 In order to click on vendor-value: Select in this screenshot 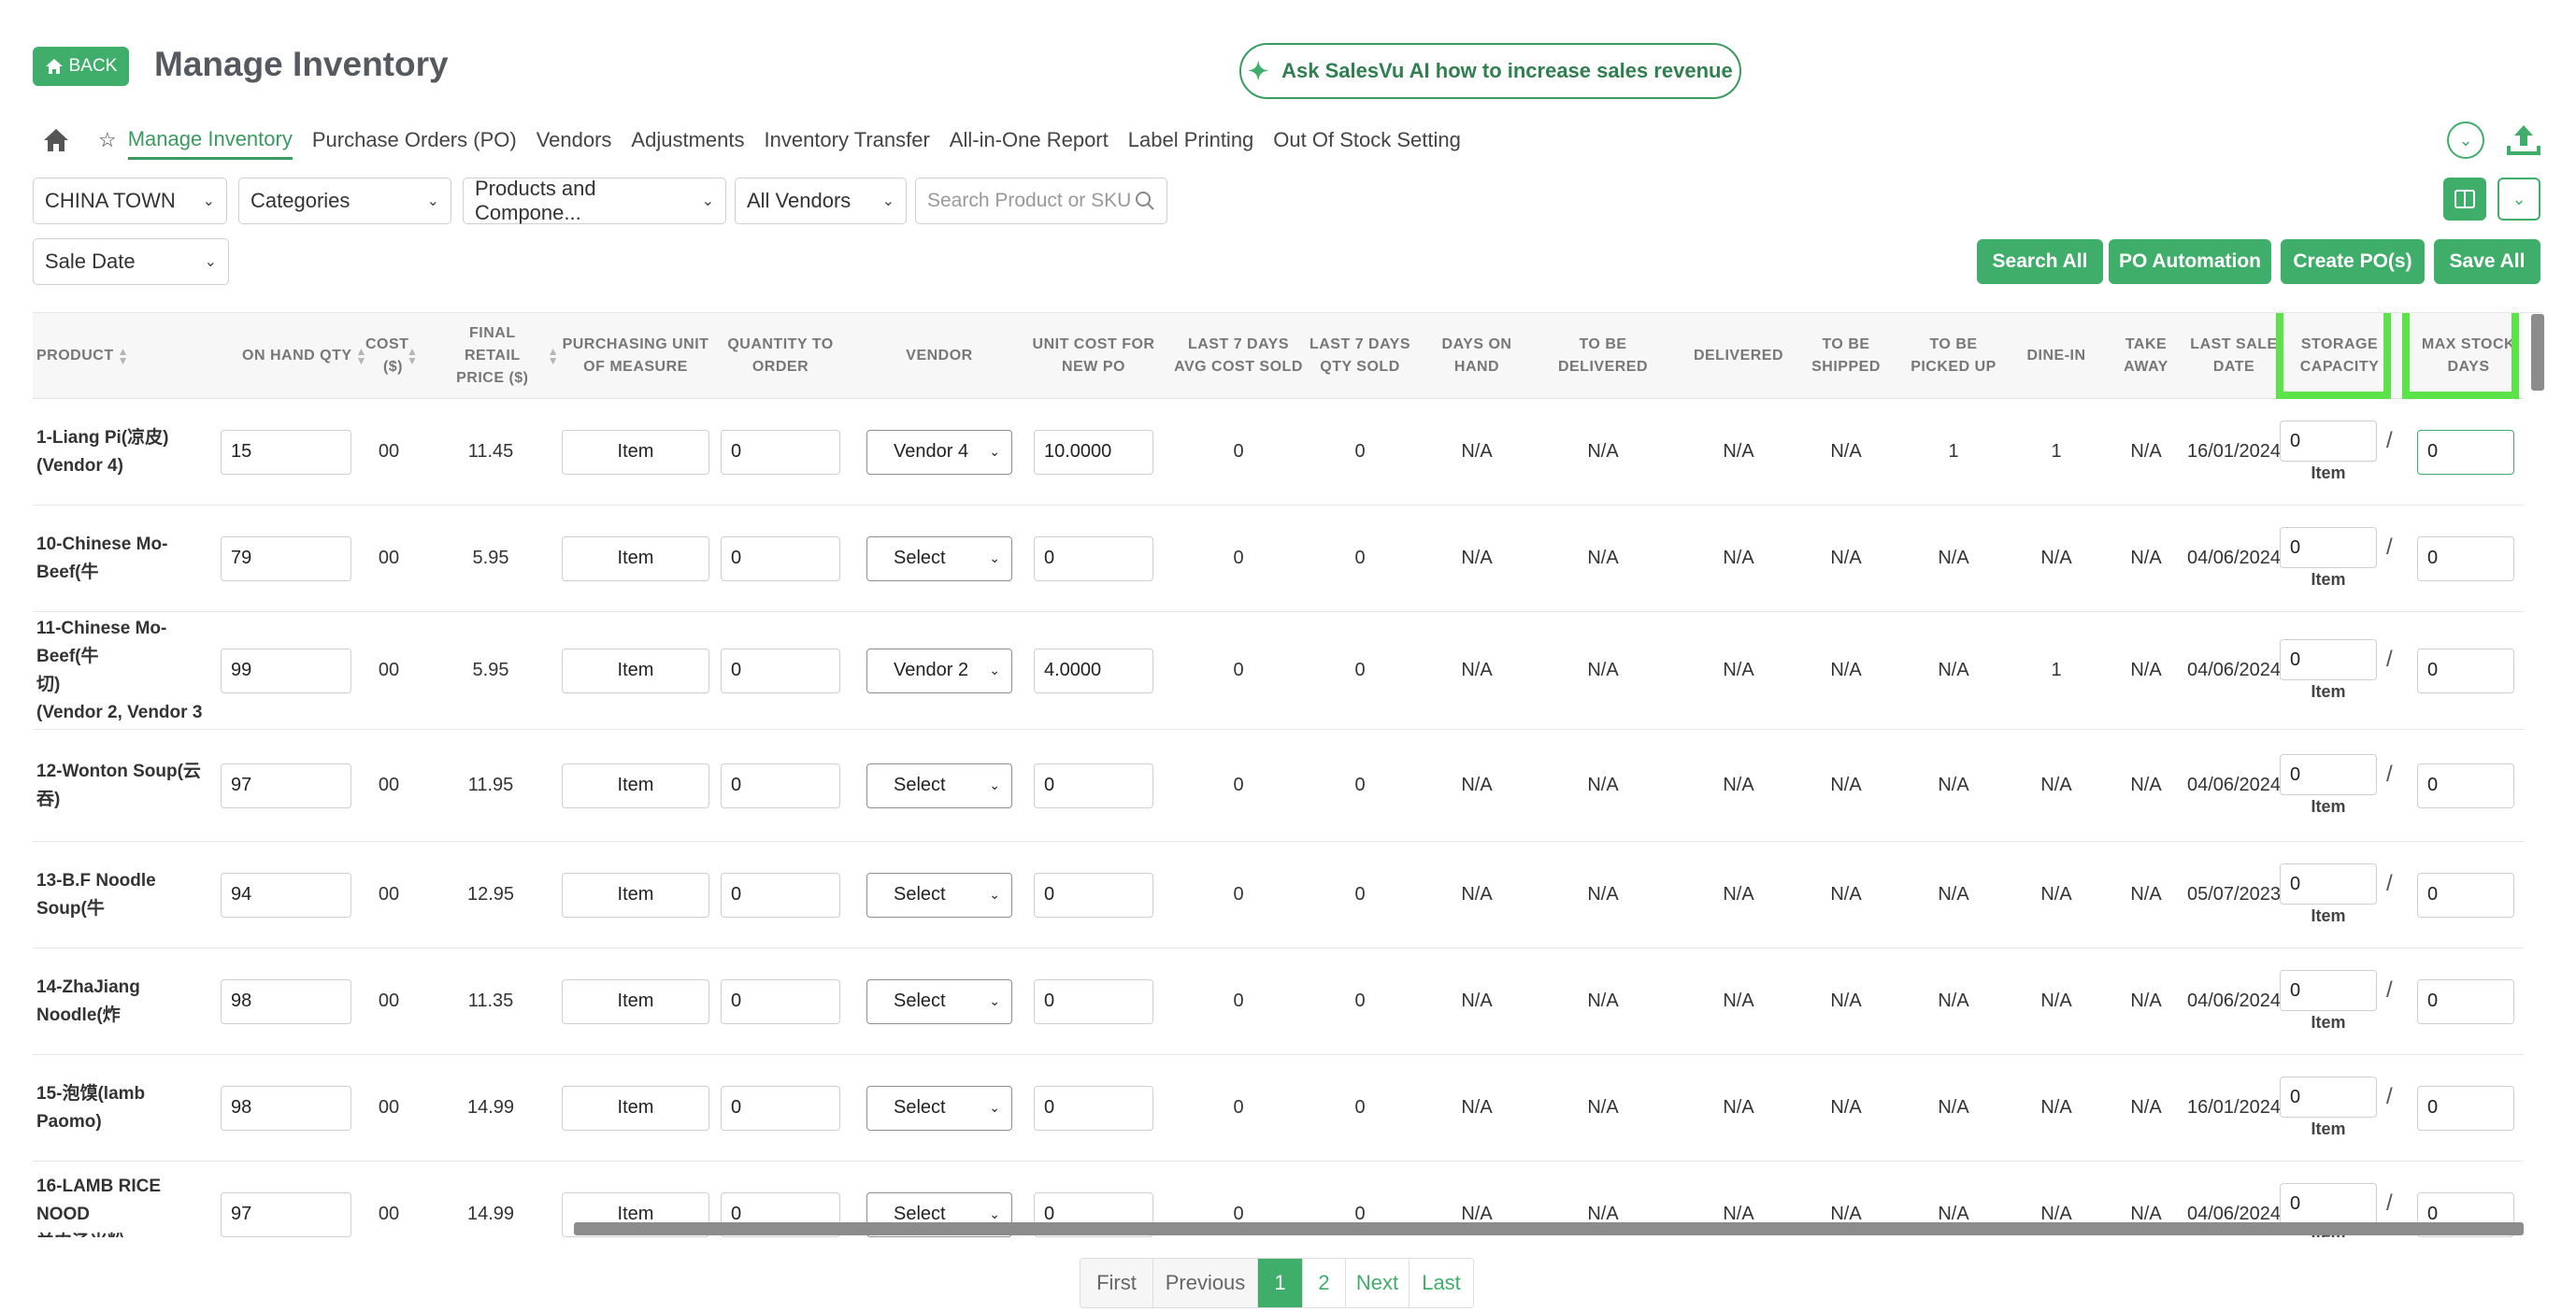, I will do `click(920, 1107)`.